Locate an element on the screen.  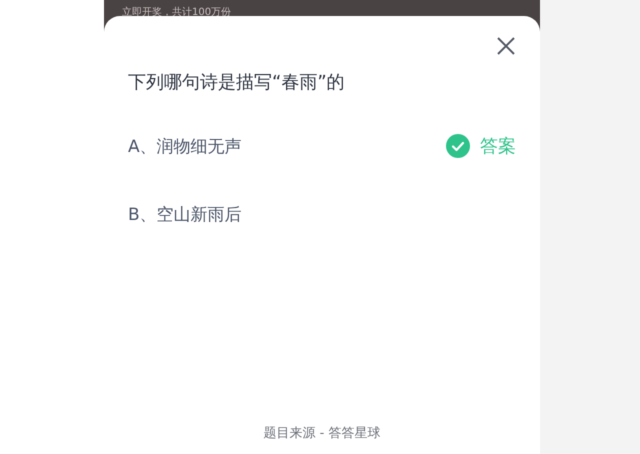
answer-option: A、润物细无声 is located at coordinates (185, 146).